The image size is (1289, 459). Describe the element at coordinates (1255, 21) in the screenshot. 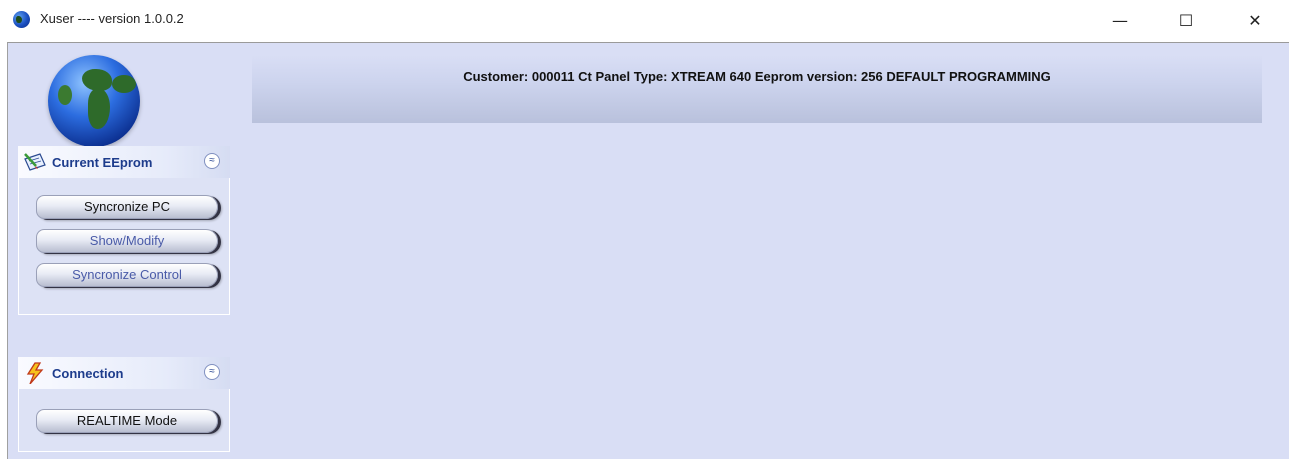

I see `close-button: ✕` at that location.